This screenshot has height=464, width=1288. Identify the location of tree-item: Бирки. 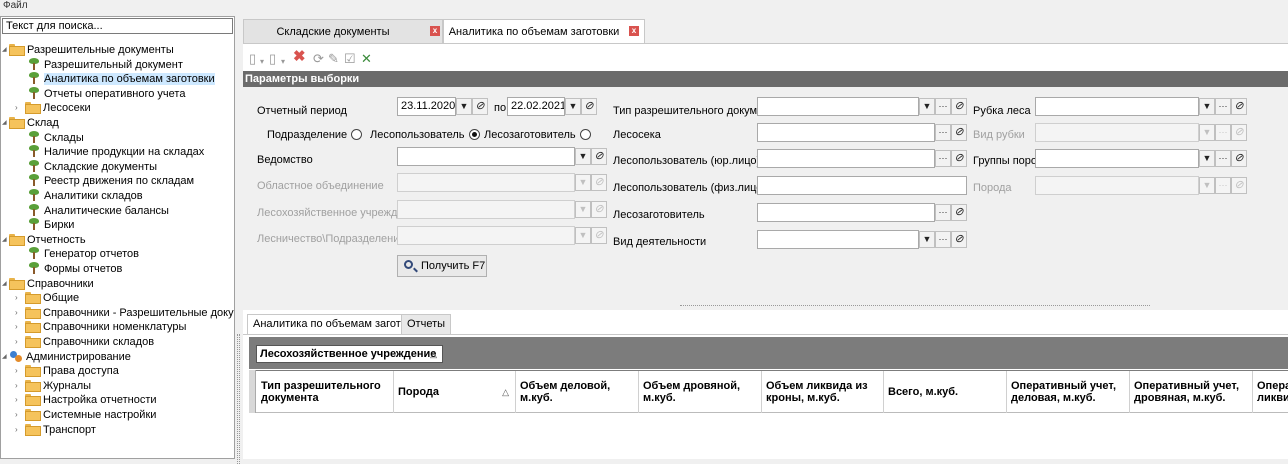
(46, 225).